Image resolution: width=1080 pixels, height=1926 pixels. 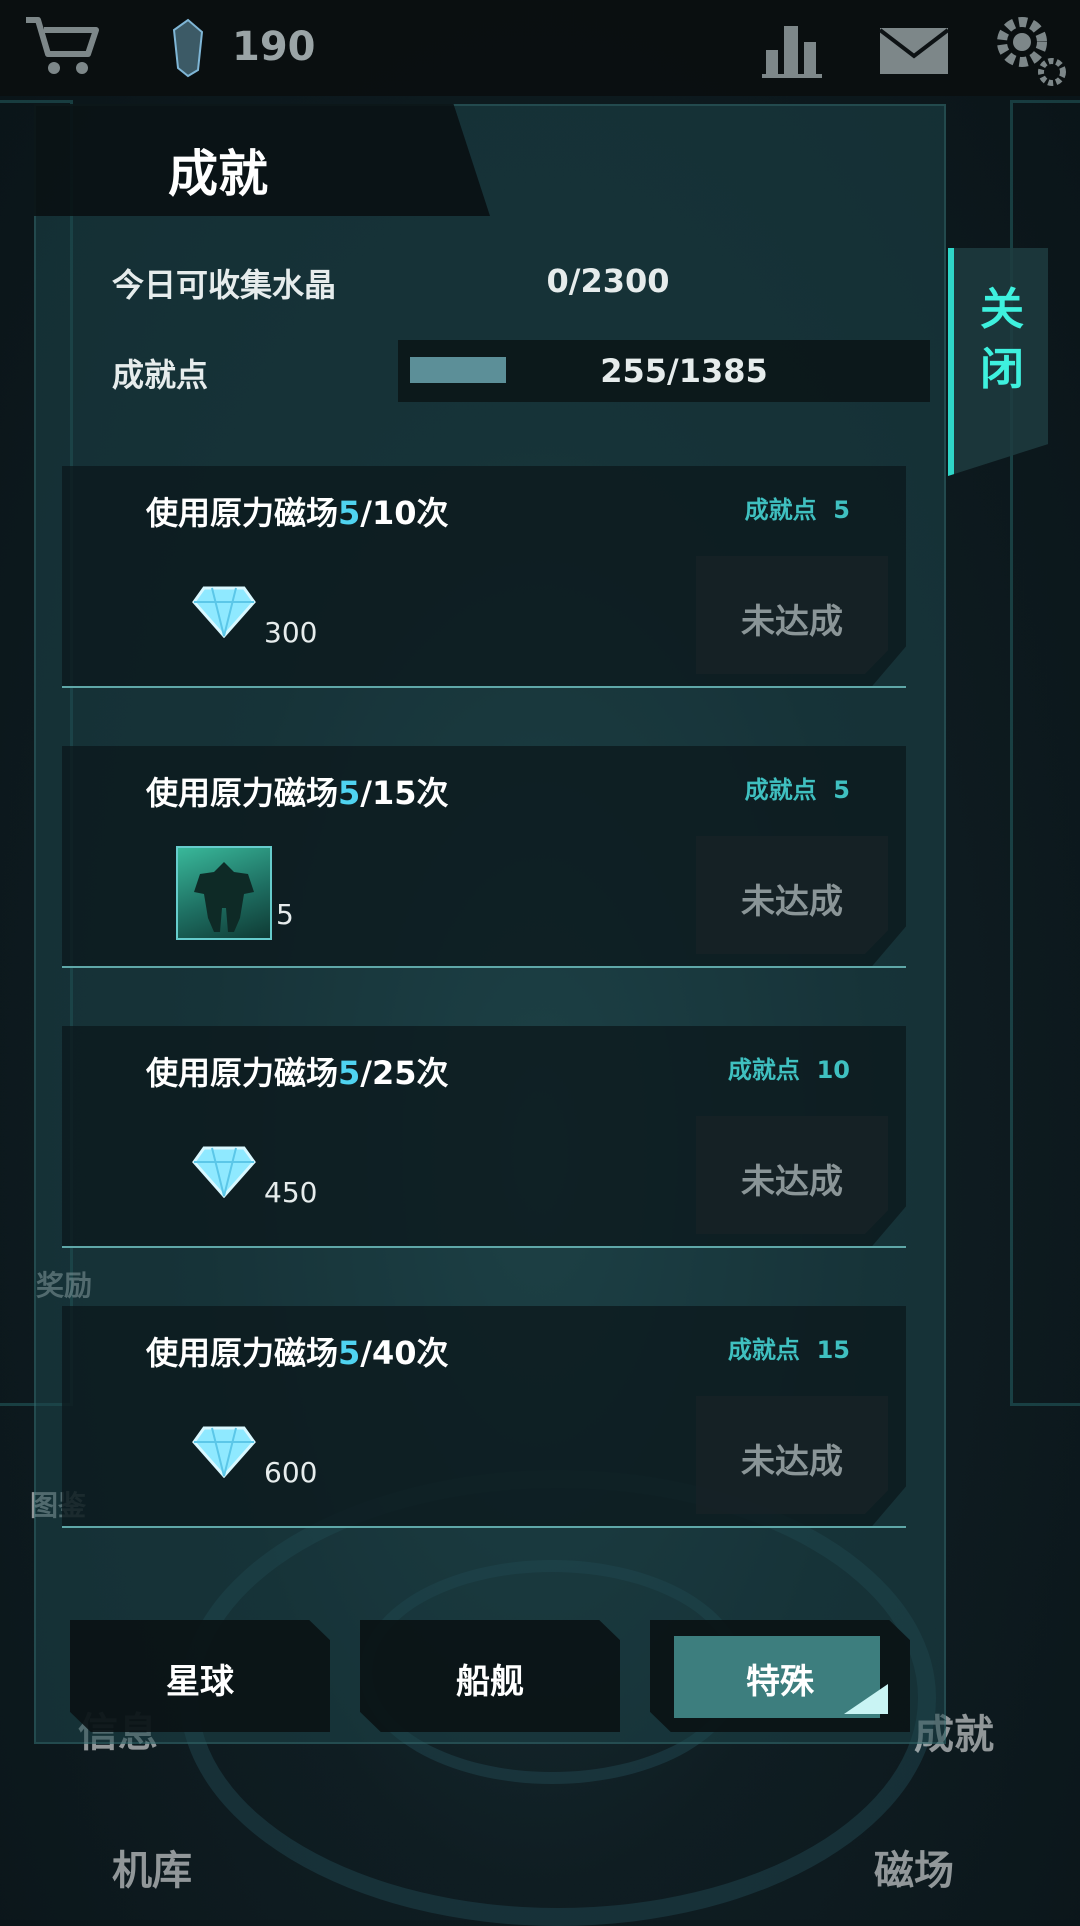 What do you see at coordinates (792, 52) in the screenshot?
I see `leaderboard-icon` at bounding box center [792, 52].